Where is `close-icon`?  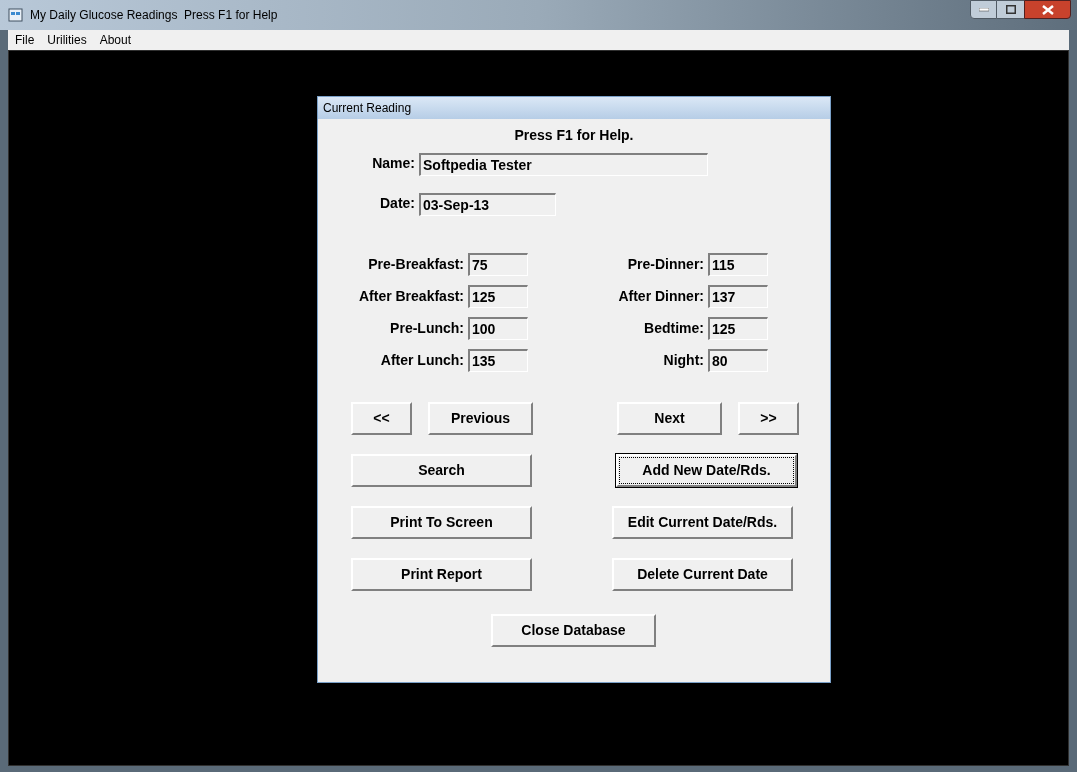 close-icon is located at coordinates (1047, 9).